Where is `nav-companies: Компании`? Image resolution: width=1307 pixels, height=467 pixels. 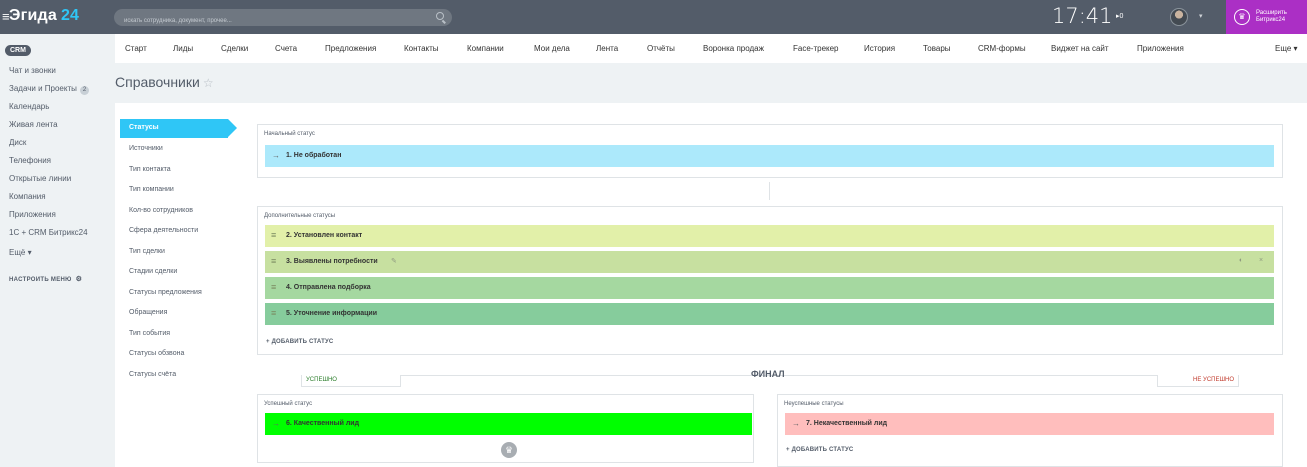 nav-companies: Компании is located at coordinates (485, 48).